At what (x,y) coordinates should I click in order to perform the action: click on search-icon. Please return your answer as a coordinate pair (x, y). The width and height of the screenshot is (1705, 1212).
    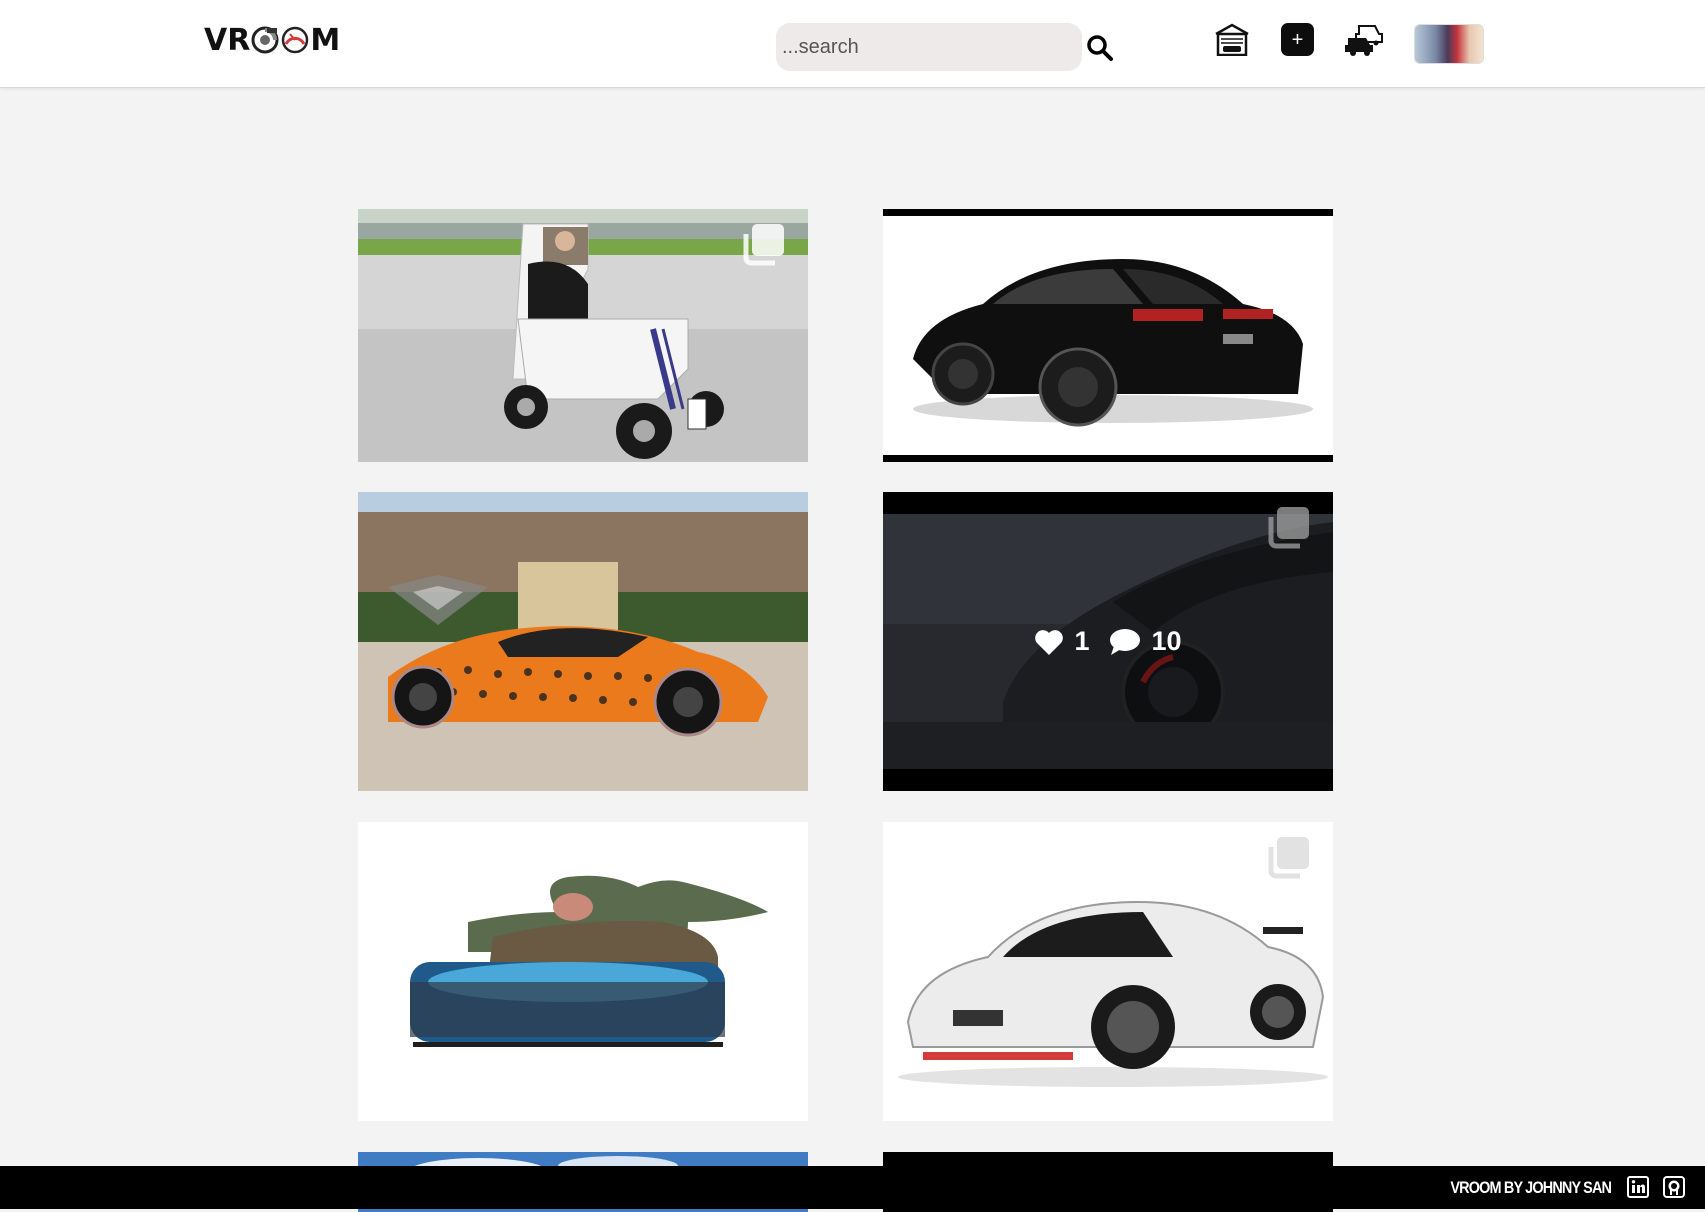
    Looking at the image, I should click on (1100, 48).